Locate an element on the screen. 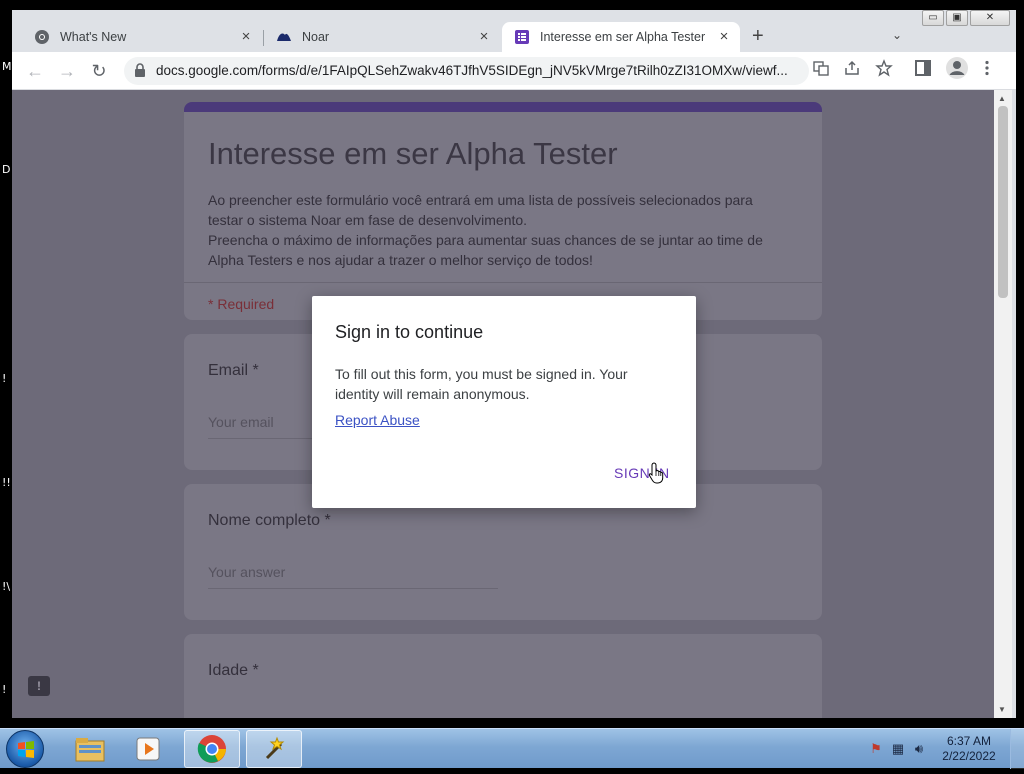 Image resolution: width=1024 pixels, height=774 pixels. action-center-flag-icon: ⚑ is located at coordinates (876, 749).